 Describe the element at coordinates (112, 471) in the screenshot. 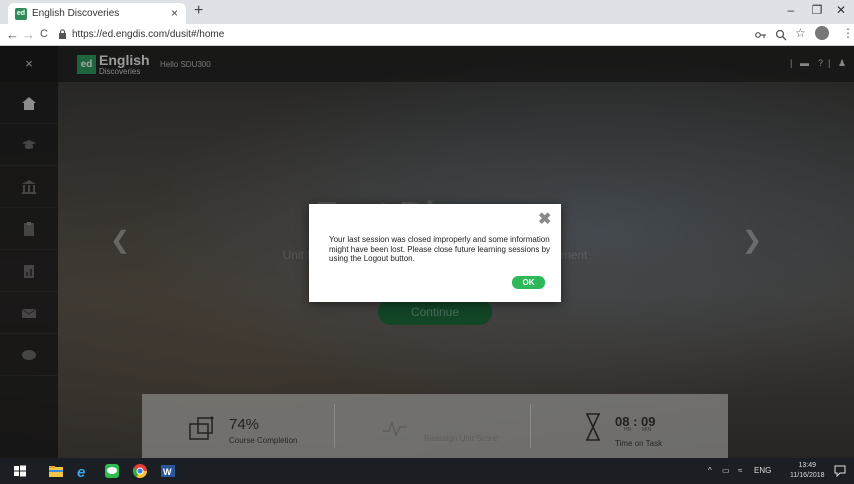

I see `chat-app-icon` at that location.